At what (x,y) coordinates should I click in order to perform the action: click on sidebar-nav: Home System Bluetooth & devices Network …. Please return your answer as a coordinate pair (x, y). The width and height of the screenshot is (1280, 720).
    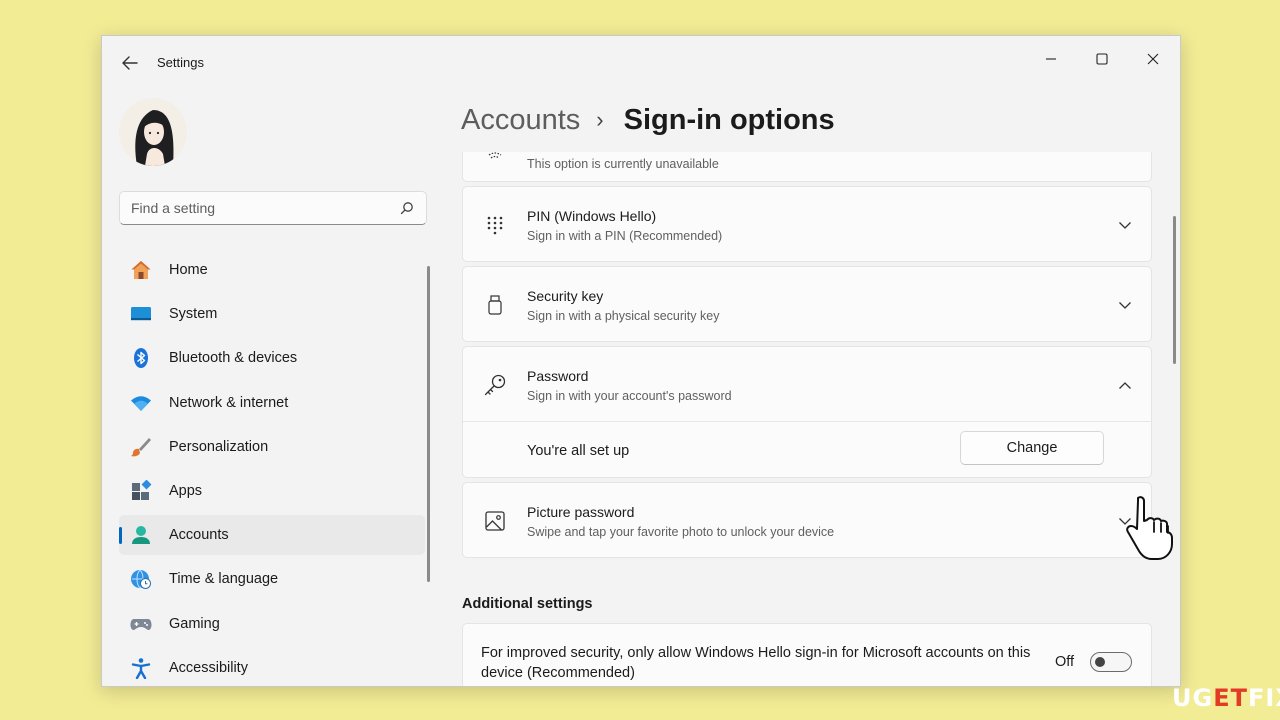
    Looking at the image, I should click on (272, 468).